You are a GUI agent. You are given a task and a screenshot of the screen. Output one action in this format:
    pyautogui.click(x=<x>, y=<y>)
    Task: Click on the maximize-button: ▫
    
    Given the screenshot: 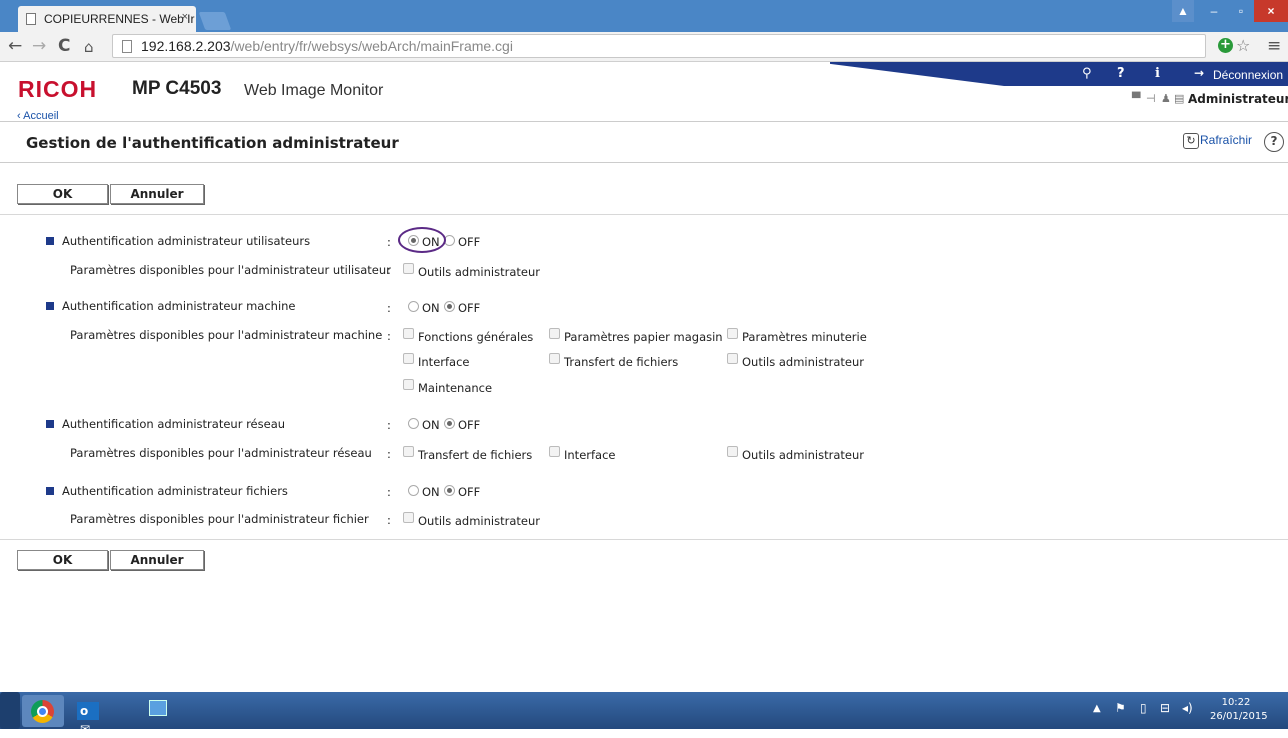 What is the action you would take?
    pyautogui.click(x=1241, y=11)
    